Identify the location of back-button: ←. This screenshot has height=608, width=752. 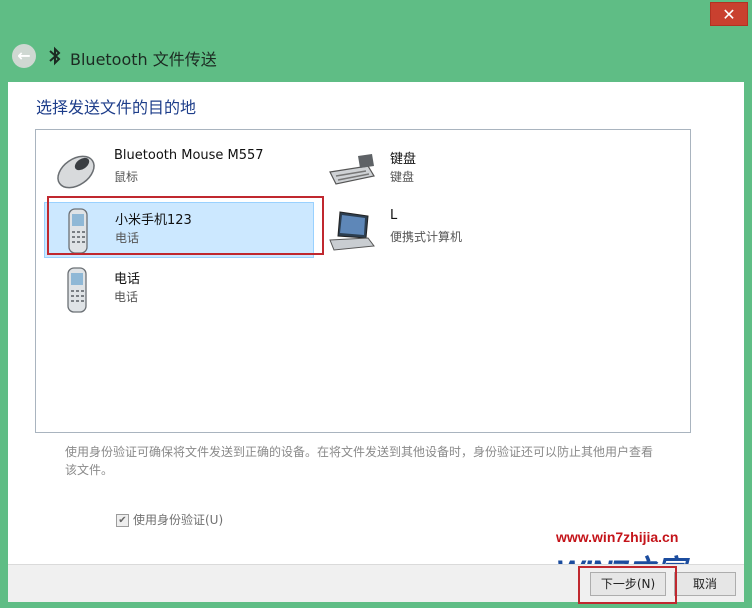
(24, 56).